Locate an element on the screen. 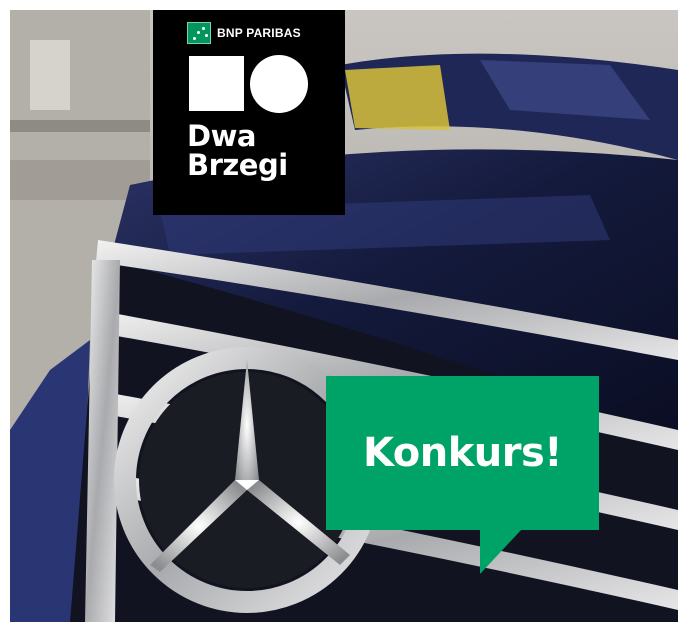 Image resolution: width=682 pixels, height=627 pixels. bank-name: BNP PARIBAS is located at coordinates (259, 33).